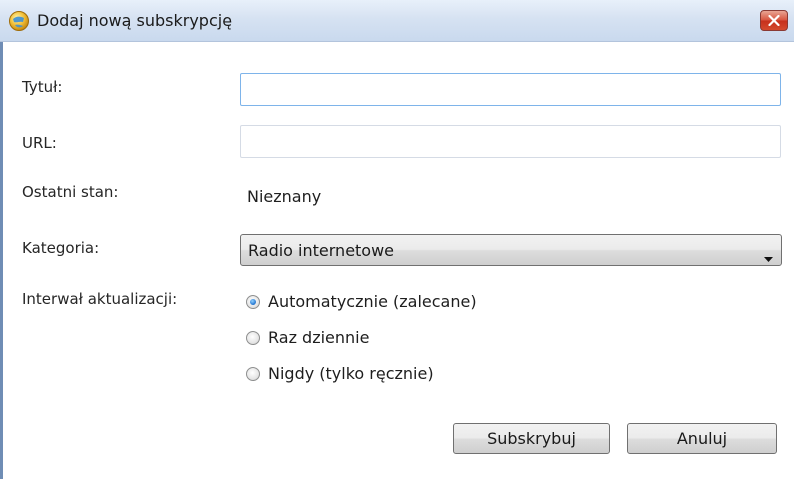  Describe the element at coordinates (135, 20) in the screenshot. I see `window-title: Dodaj nową subskrypcję` at that location.